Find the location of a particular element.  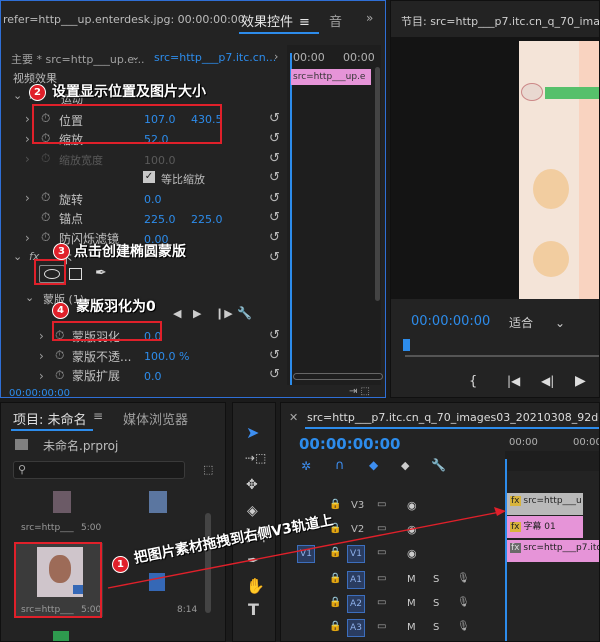

annotation-badge-1: 1 is located at coordinates (120, 564).